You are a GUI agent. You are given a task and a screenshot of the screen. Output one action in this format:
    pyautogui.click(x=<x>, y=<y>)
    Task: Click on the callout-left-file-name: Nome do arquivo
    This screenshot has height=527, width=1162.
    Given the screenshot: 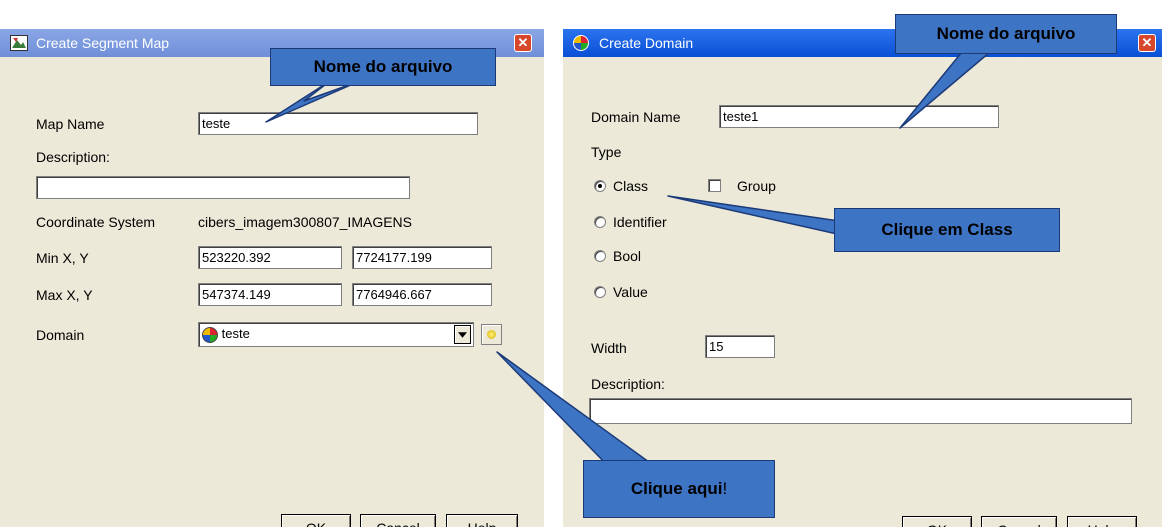 What is the action you would take?
    pyautogui.click(x=383, y=67)
    